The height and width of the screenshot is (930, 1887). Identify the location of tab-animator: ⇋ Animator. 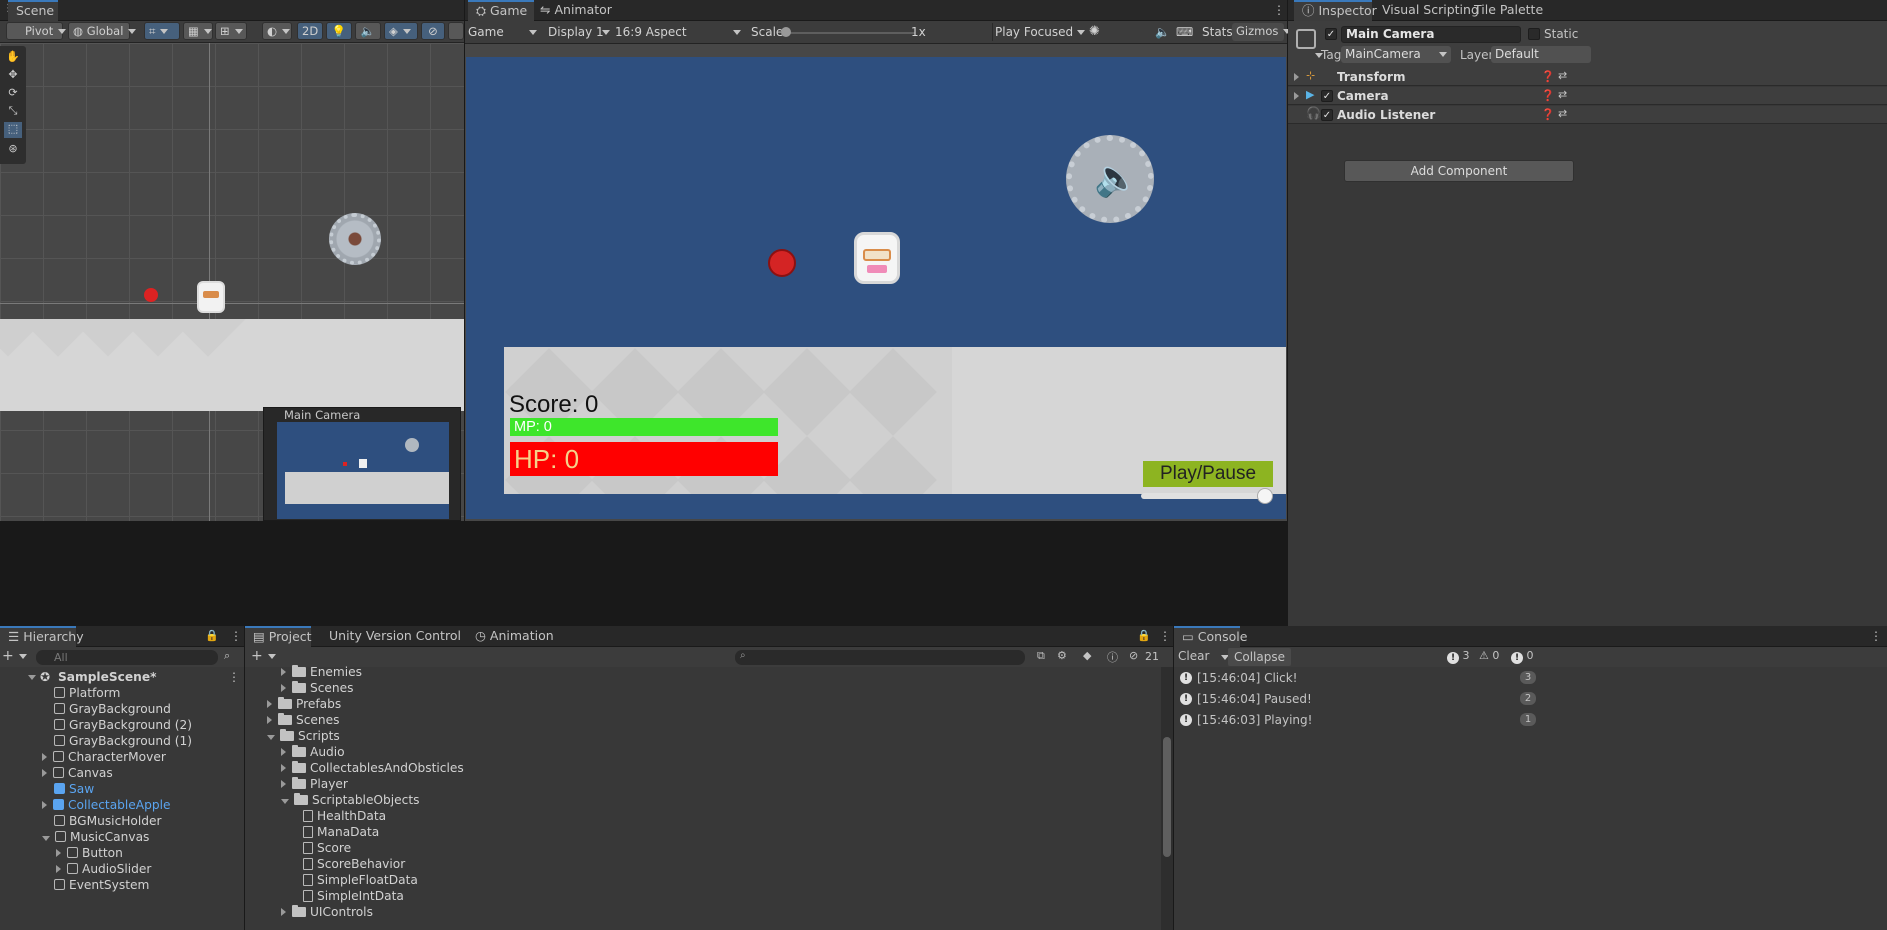
(576, 10).